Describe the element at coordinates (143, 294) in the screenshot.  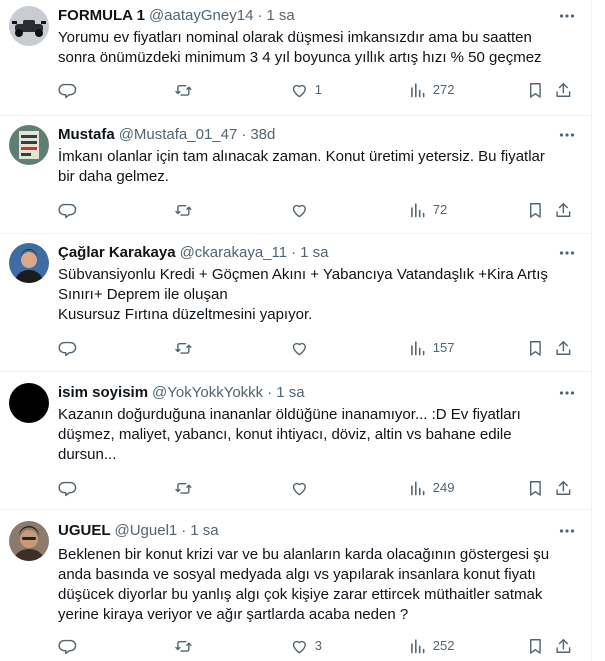
I see `tweet-text-line: Sınırı+ Deprem ile oluşan` at that location.